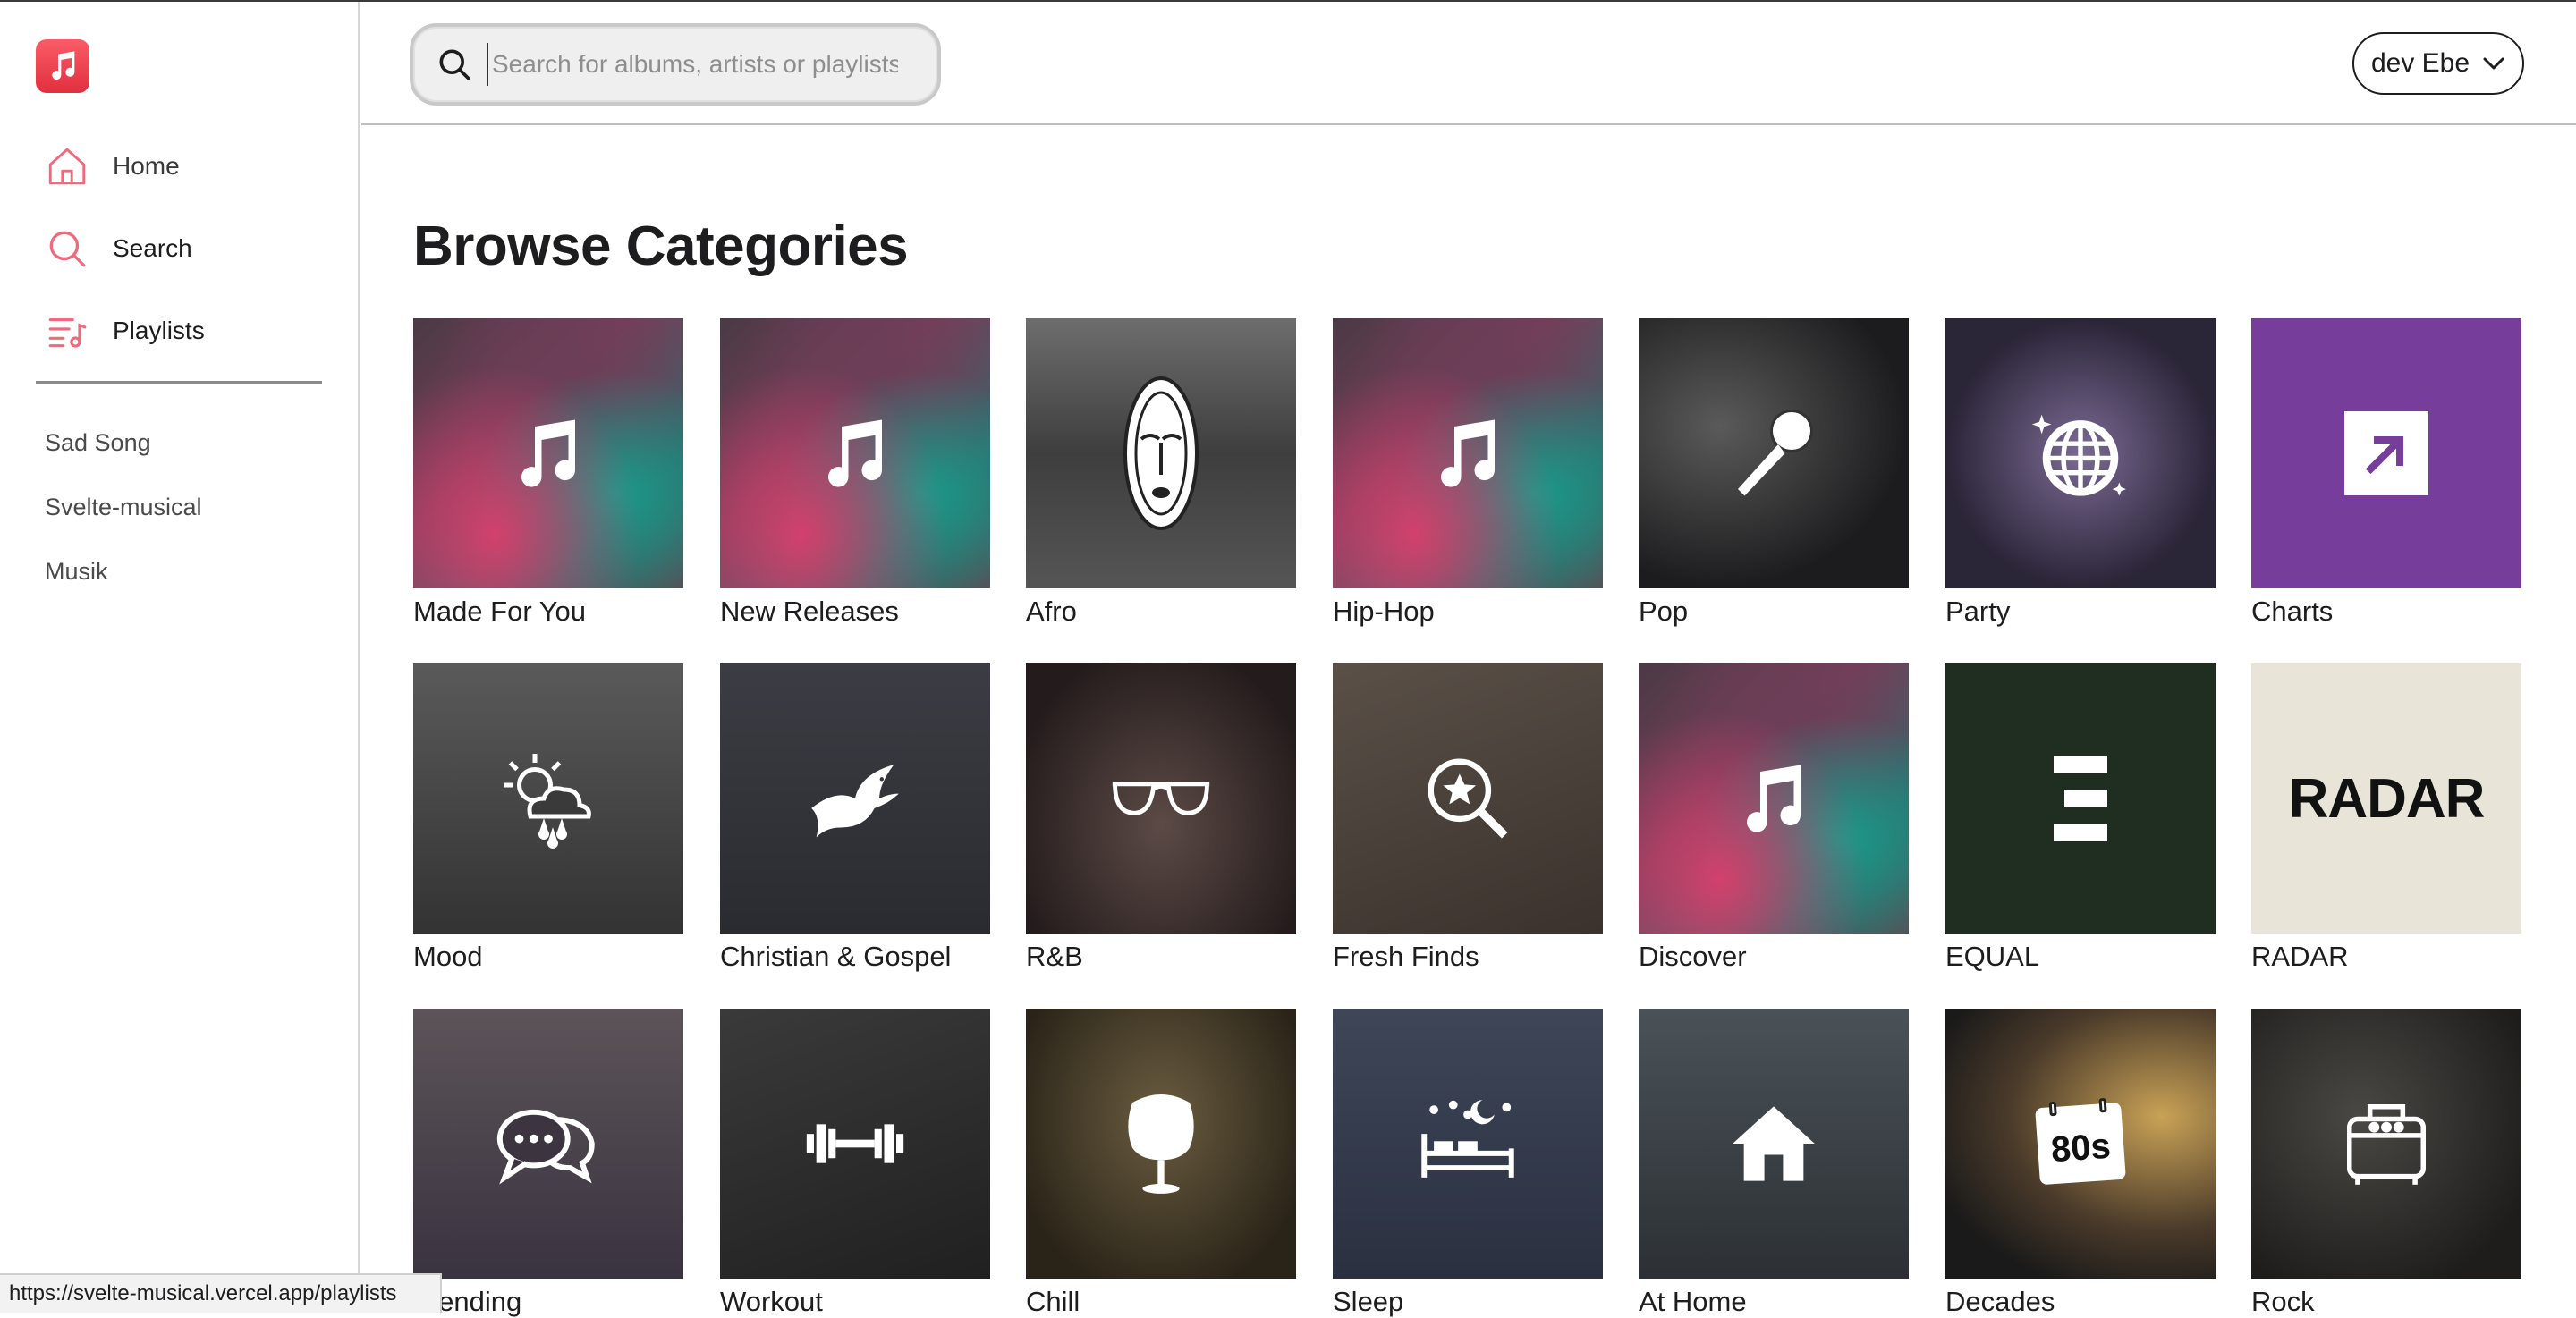 The width and height of the screenshot is (2576, 1318). I want to click on app-logo, so click(62, 66).